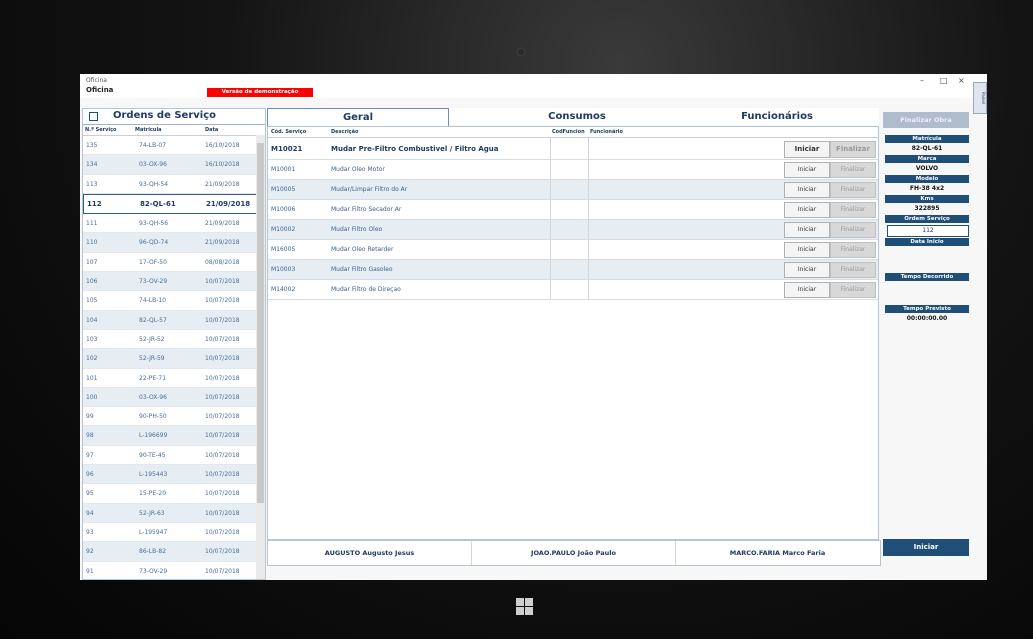 The height and width of the screenshot is (639, 1033). What do you see at coordinates (777, 553) in the screenshot?
I see `worker-item: MARCO.FARIA Marco Faria` at bounding box center [777, 553].